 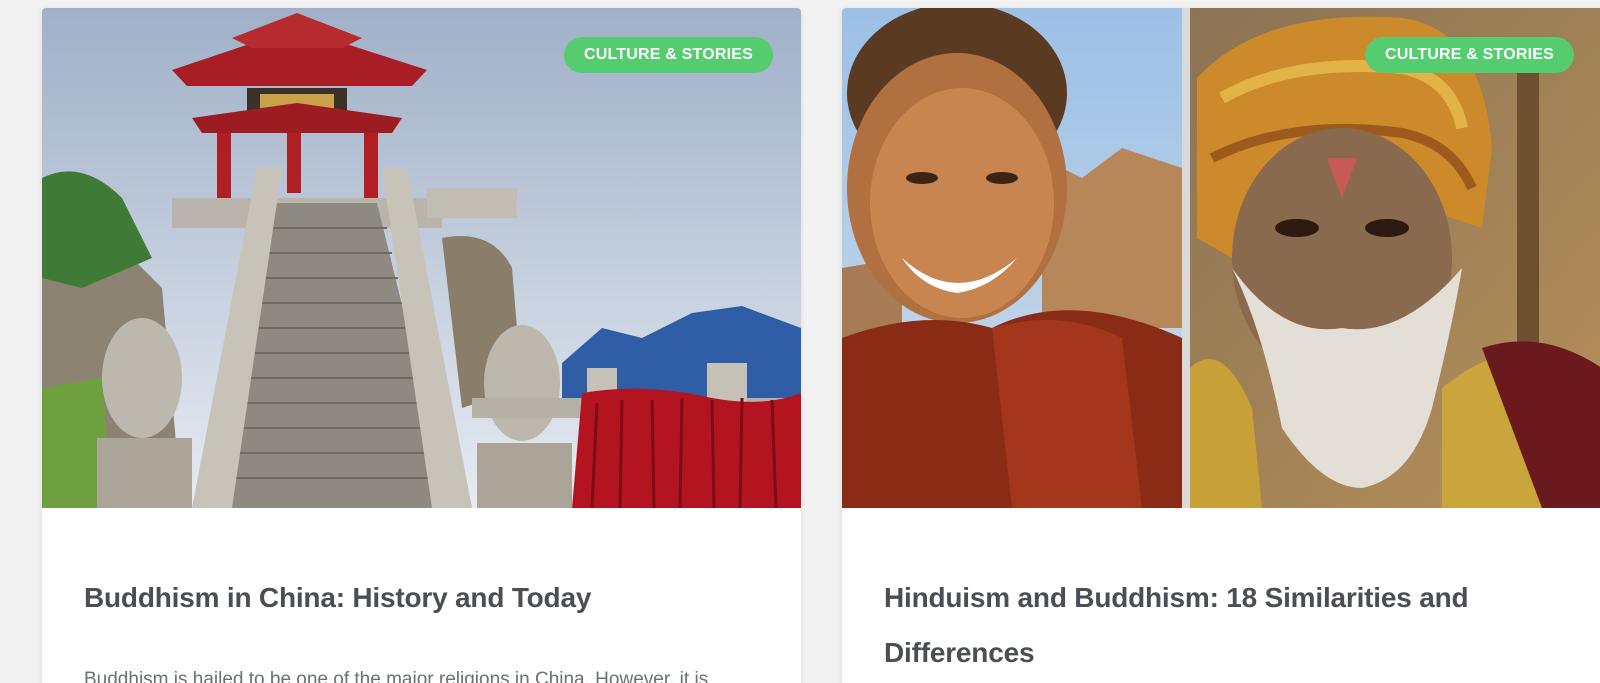 I want to click on article-title: Buddhism in China: History and Today, so click(x=421, y=597).